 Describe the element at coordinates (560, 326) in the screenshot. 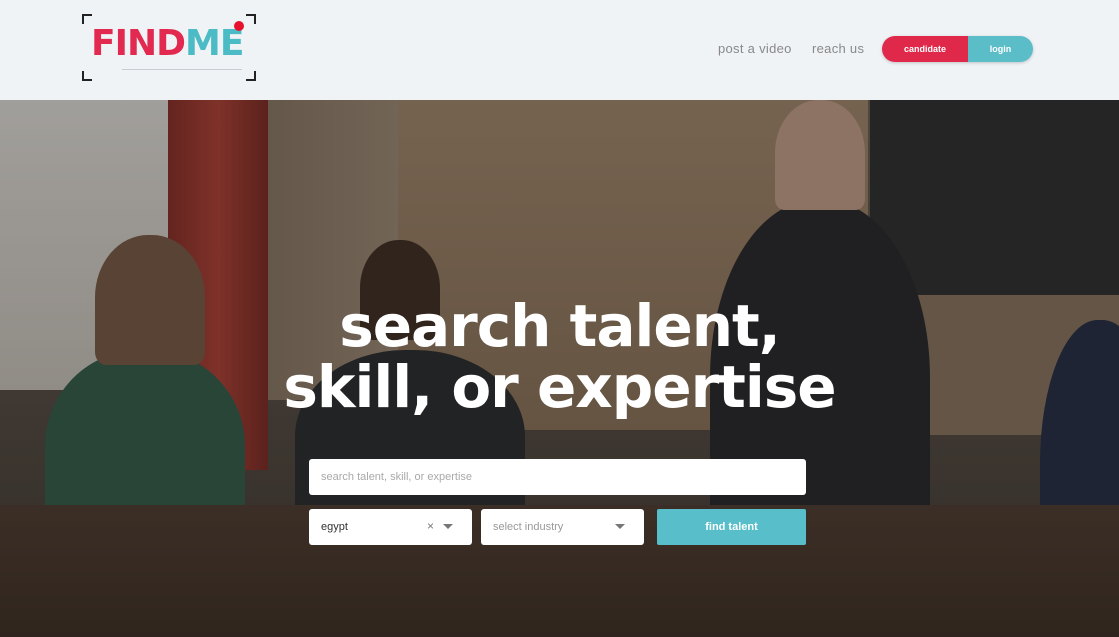

I see `headline-line-1: search talent,` at that location.